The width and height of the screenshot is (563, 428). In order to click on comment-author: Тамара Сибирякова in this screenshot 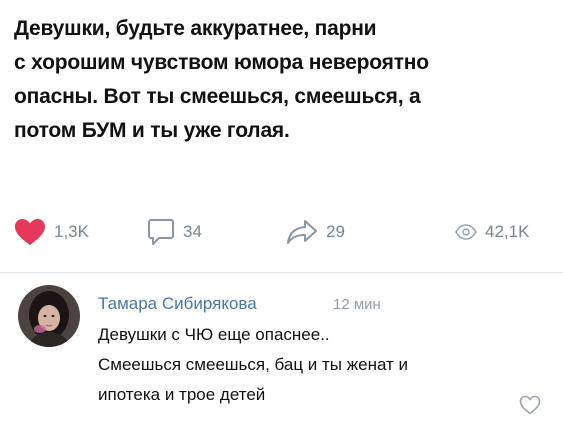, I will do `click(177, 304)`.